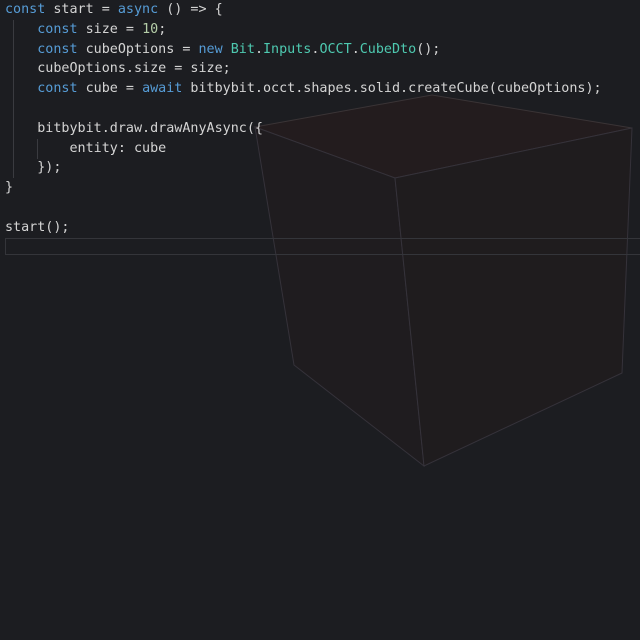 Image resolution: width=640 pixels, height=640 pixels. Describe the element at coordinates (81, 9) in the screenshot. I see `code-token: start =` at that location.